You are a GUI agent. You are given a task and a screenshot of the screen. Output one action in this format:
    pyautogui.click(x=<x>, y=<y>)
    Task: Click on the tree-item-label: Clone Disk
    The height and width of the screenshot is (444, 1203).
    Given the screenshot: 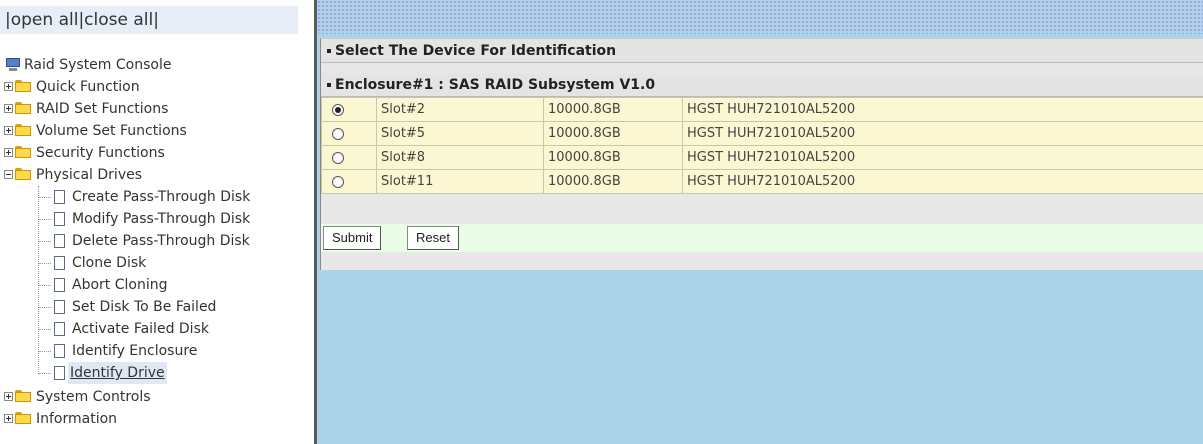 What is the action you would take?
    pyautogui.click(x=109, y=263)
    